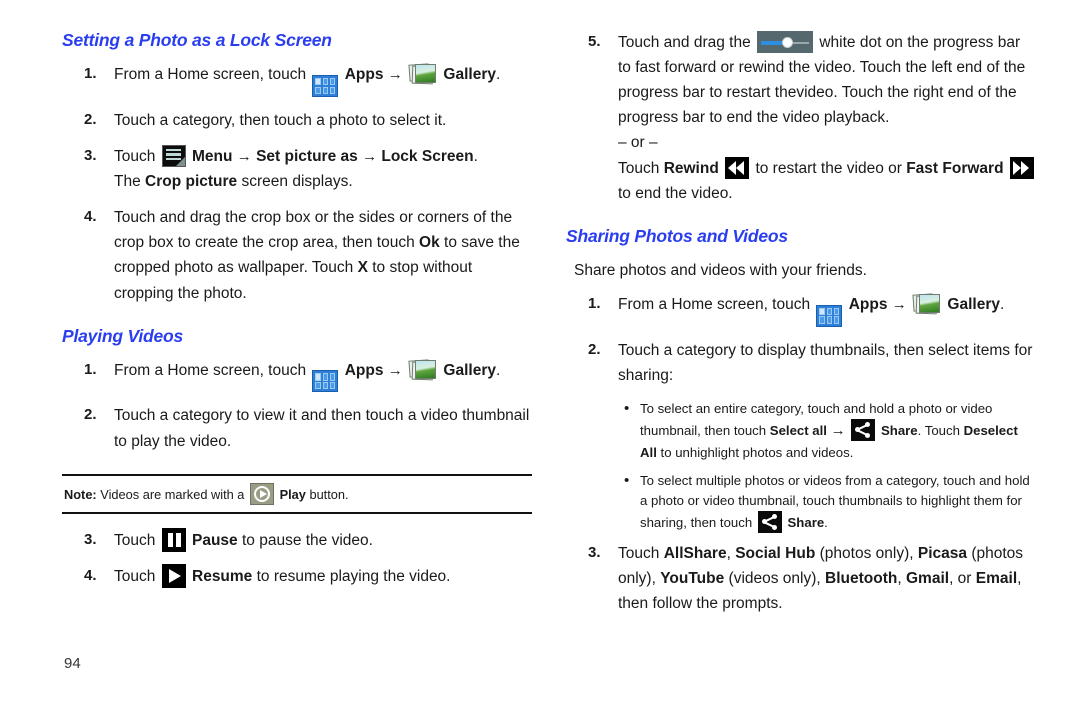 This screenshot has height=720, width=1080. What do you see at coordinates (899, 430) in the screenshot?
I see `share-label: Share` at bounding box center [899, 430].